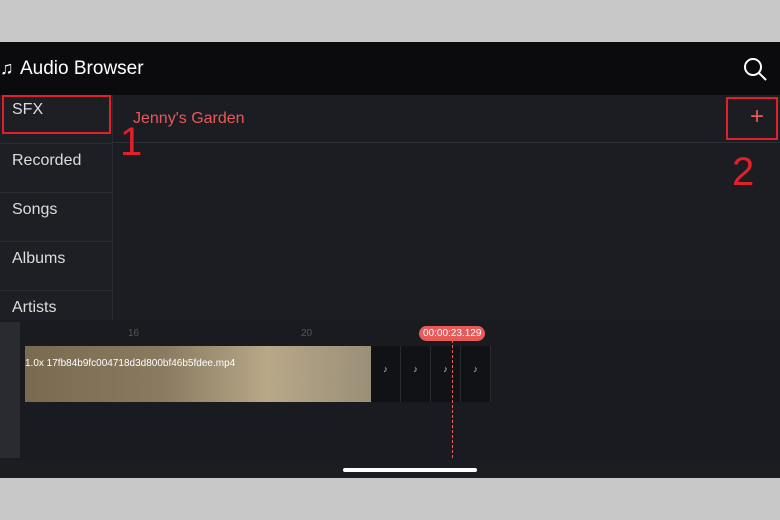  What do you see at coordinates (307, 333) in the screenshot?
I see `ruler-mark: 20` at bounding box center [307, 333].